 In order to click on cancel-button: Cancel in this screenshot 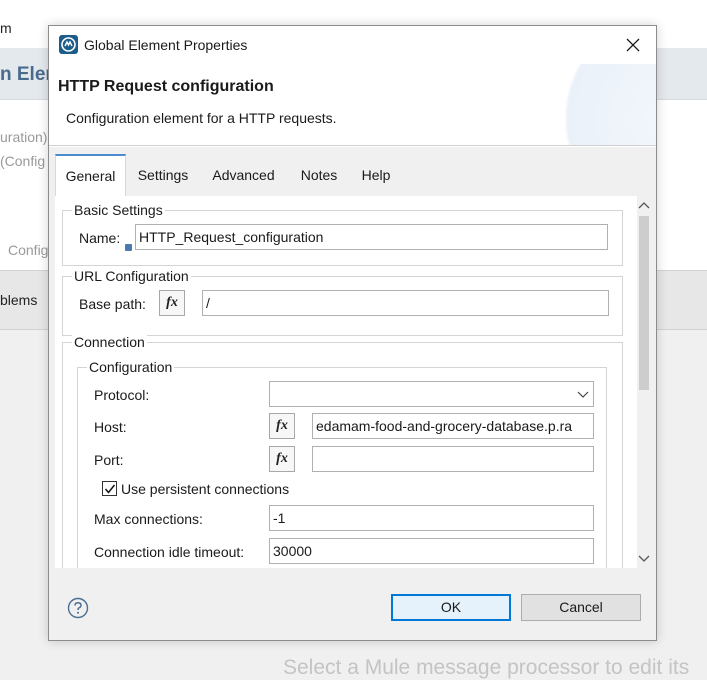, I will do `click(581, 607)`.